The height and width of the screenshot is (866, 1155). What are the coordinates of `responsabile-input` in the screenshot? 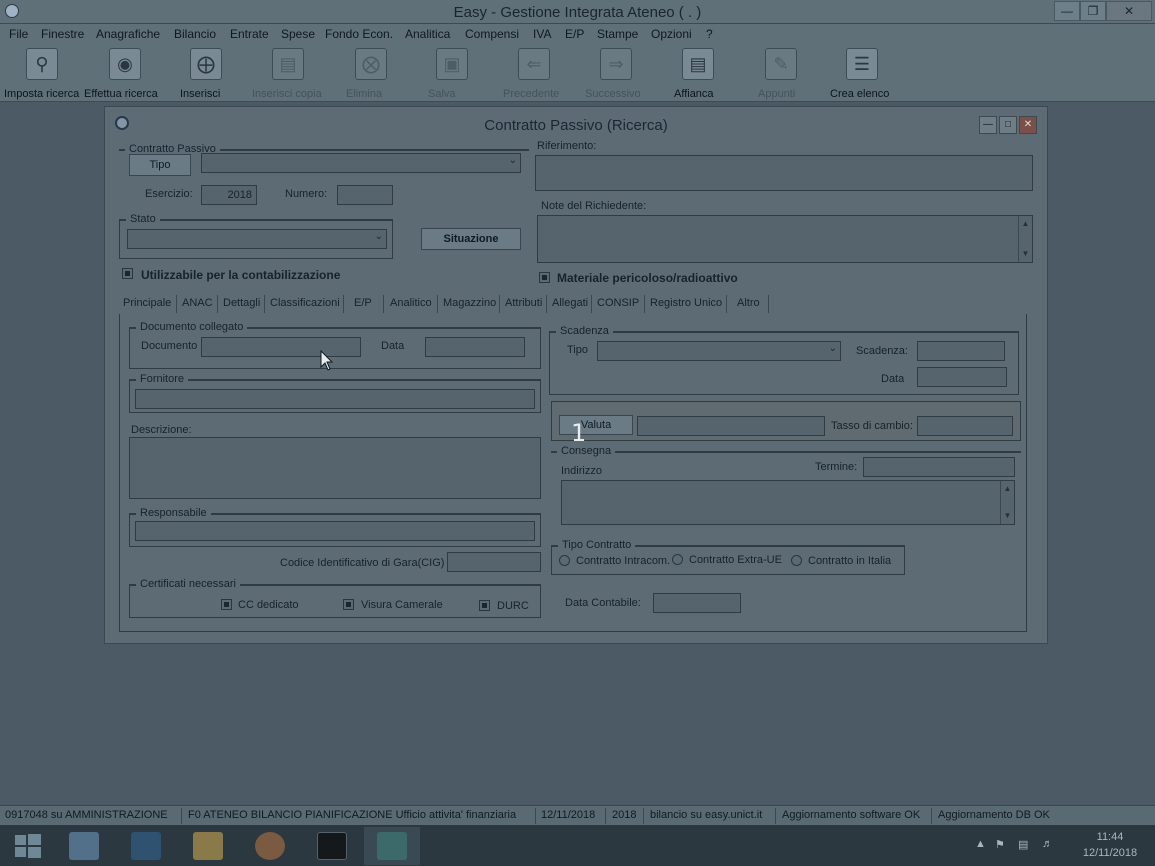 It's located at (335, 531).